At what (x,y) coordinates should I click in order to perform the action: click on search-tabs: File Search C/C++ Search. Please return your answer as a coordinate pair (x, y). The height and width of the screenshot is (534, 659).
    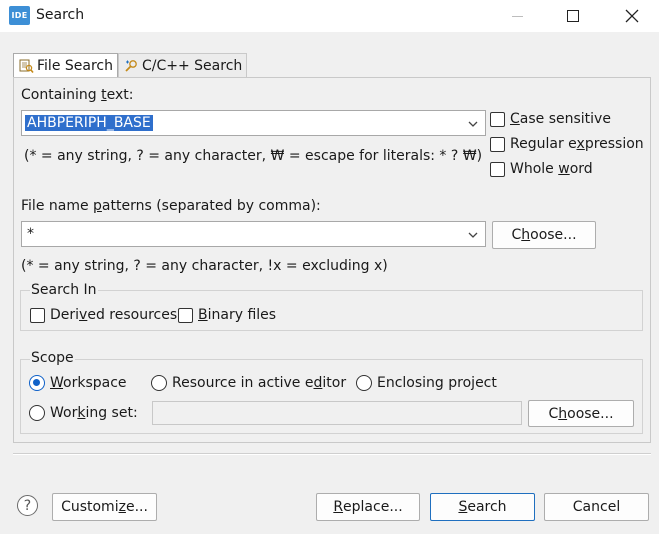
    Looking at the image, I should click on (130, 65).